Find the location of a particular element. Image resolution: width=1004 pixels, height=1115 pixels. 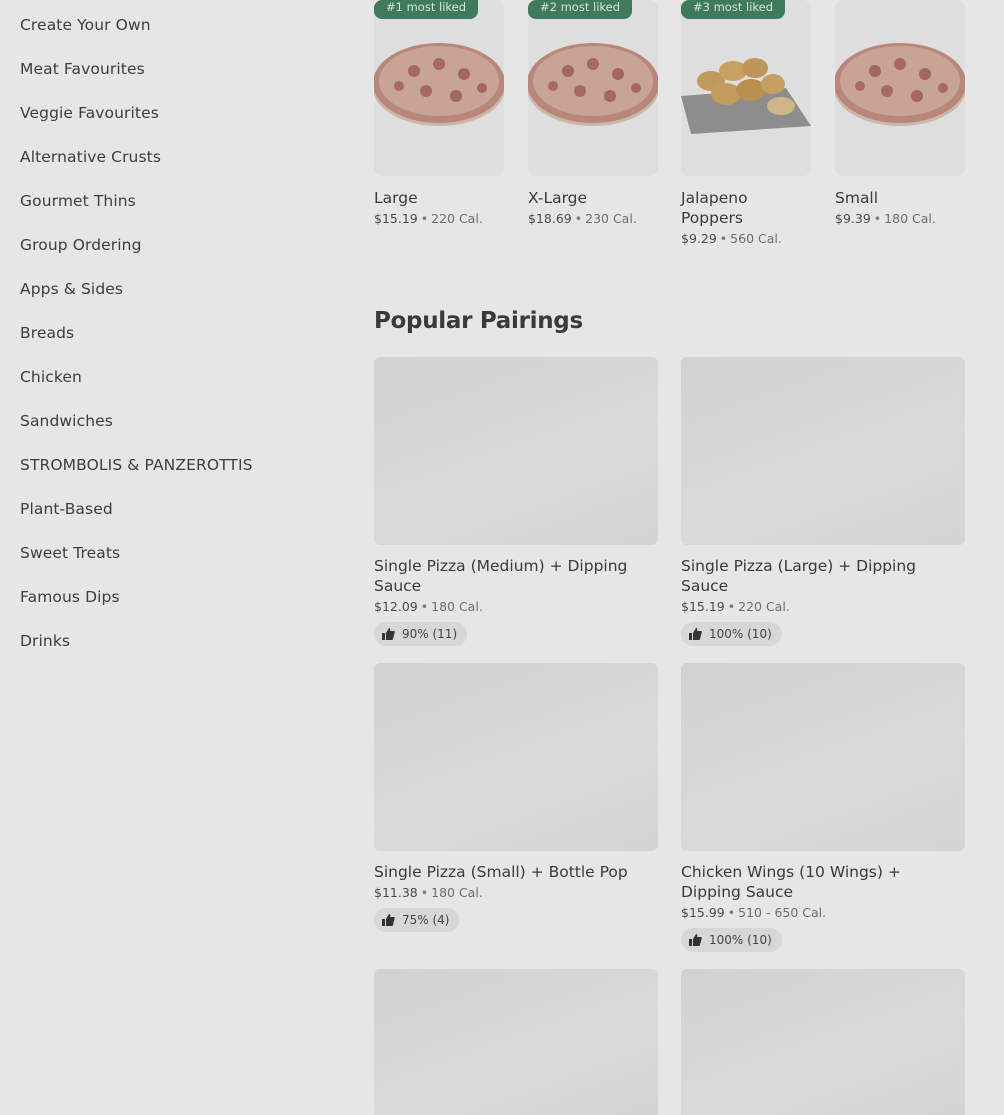

most-liked-card-x-large: #2 most liked X-Large $18.69 • 230 Cal. is located at coordinates (593, 113).